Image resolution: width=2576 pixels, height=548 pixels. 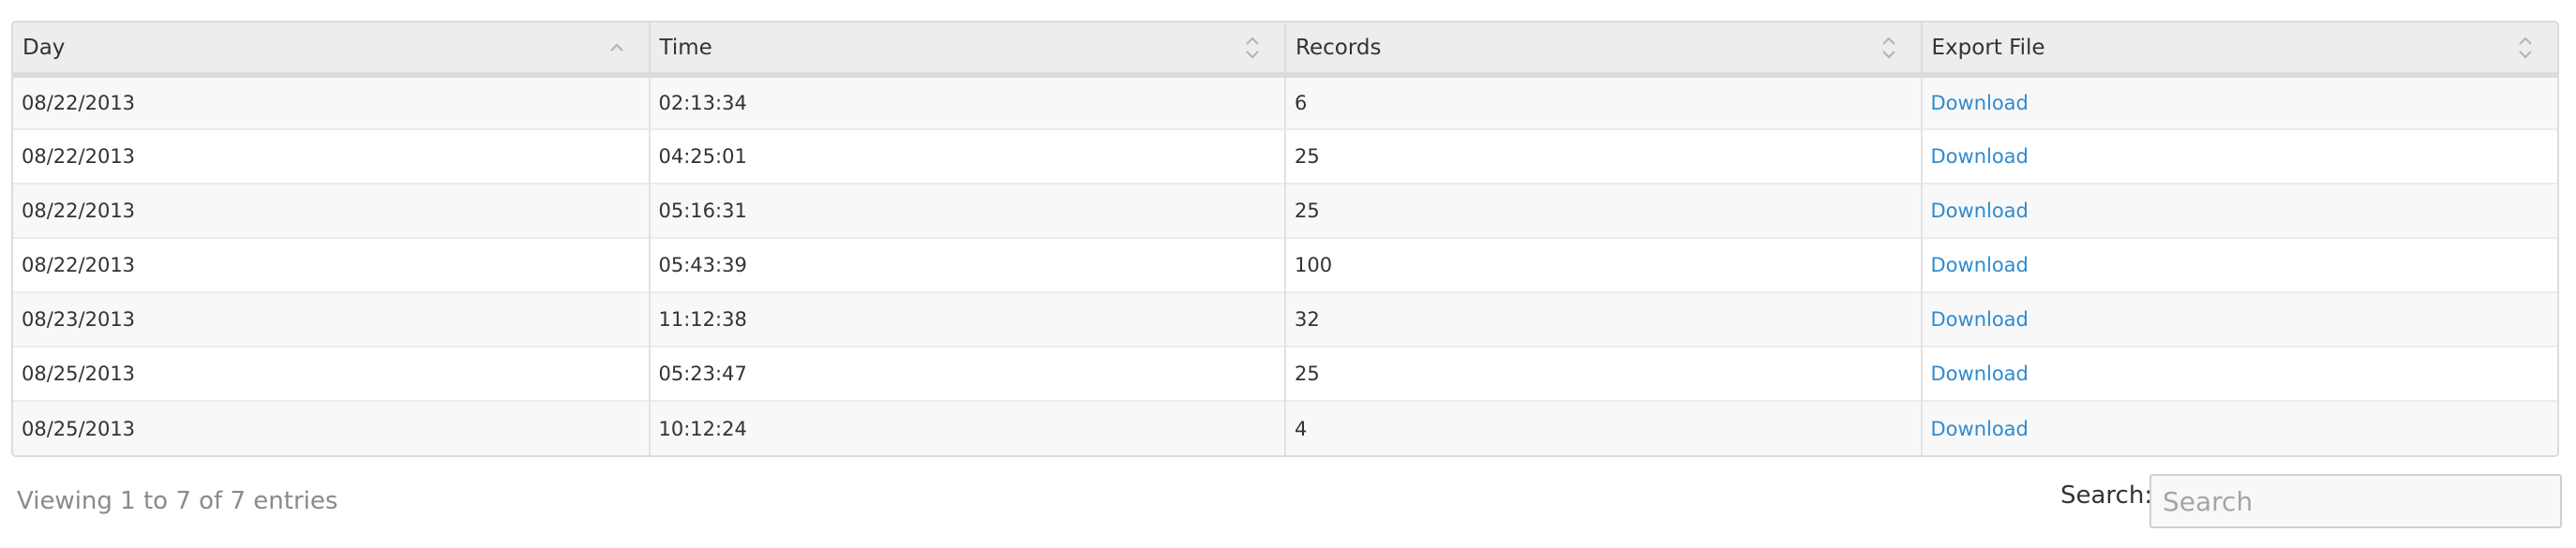 What do you see at coordinates (1604, 102) in the screenshot?
I see `cell-records: 6` at bounding box center [1604, 102].